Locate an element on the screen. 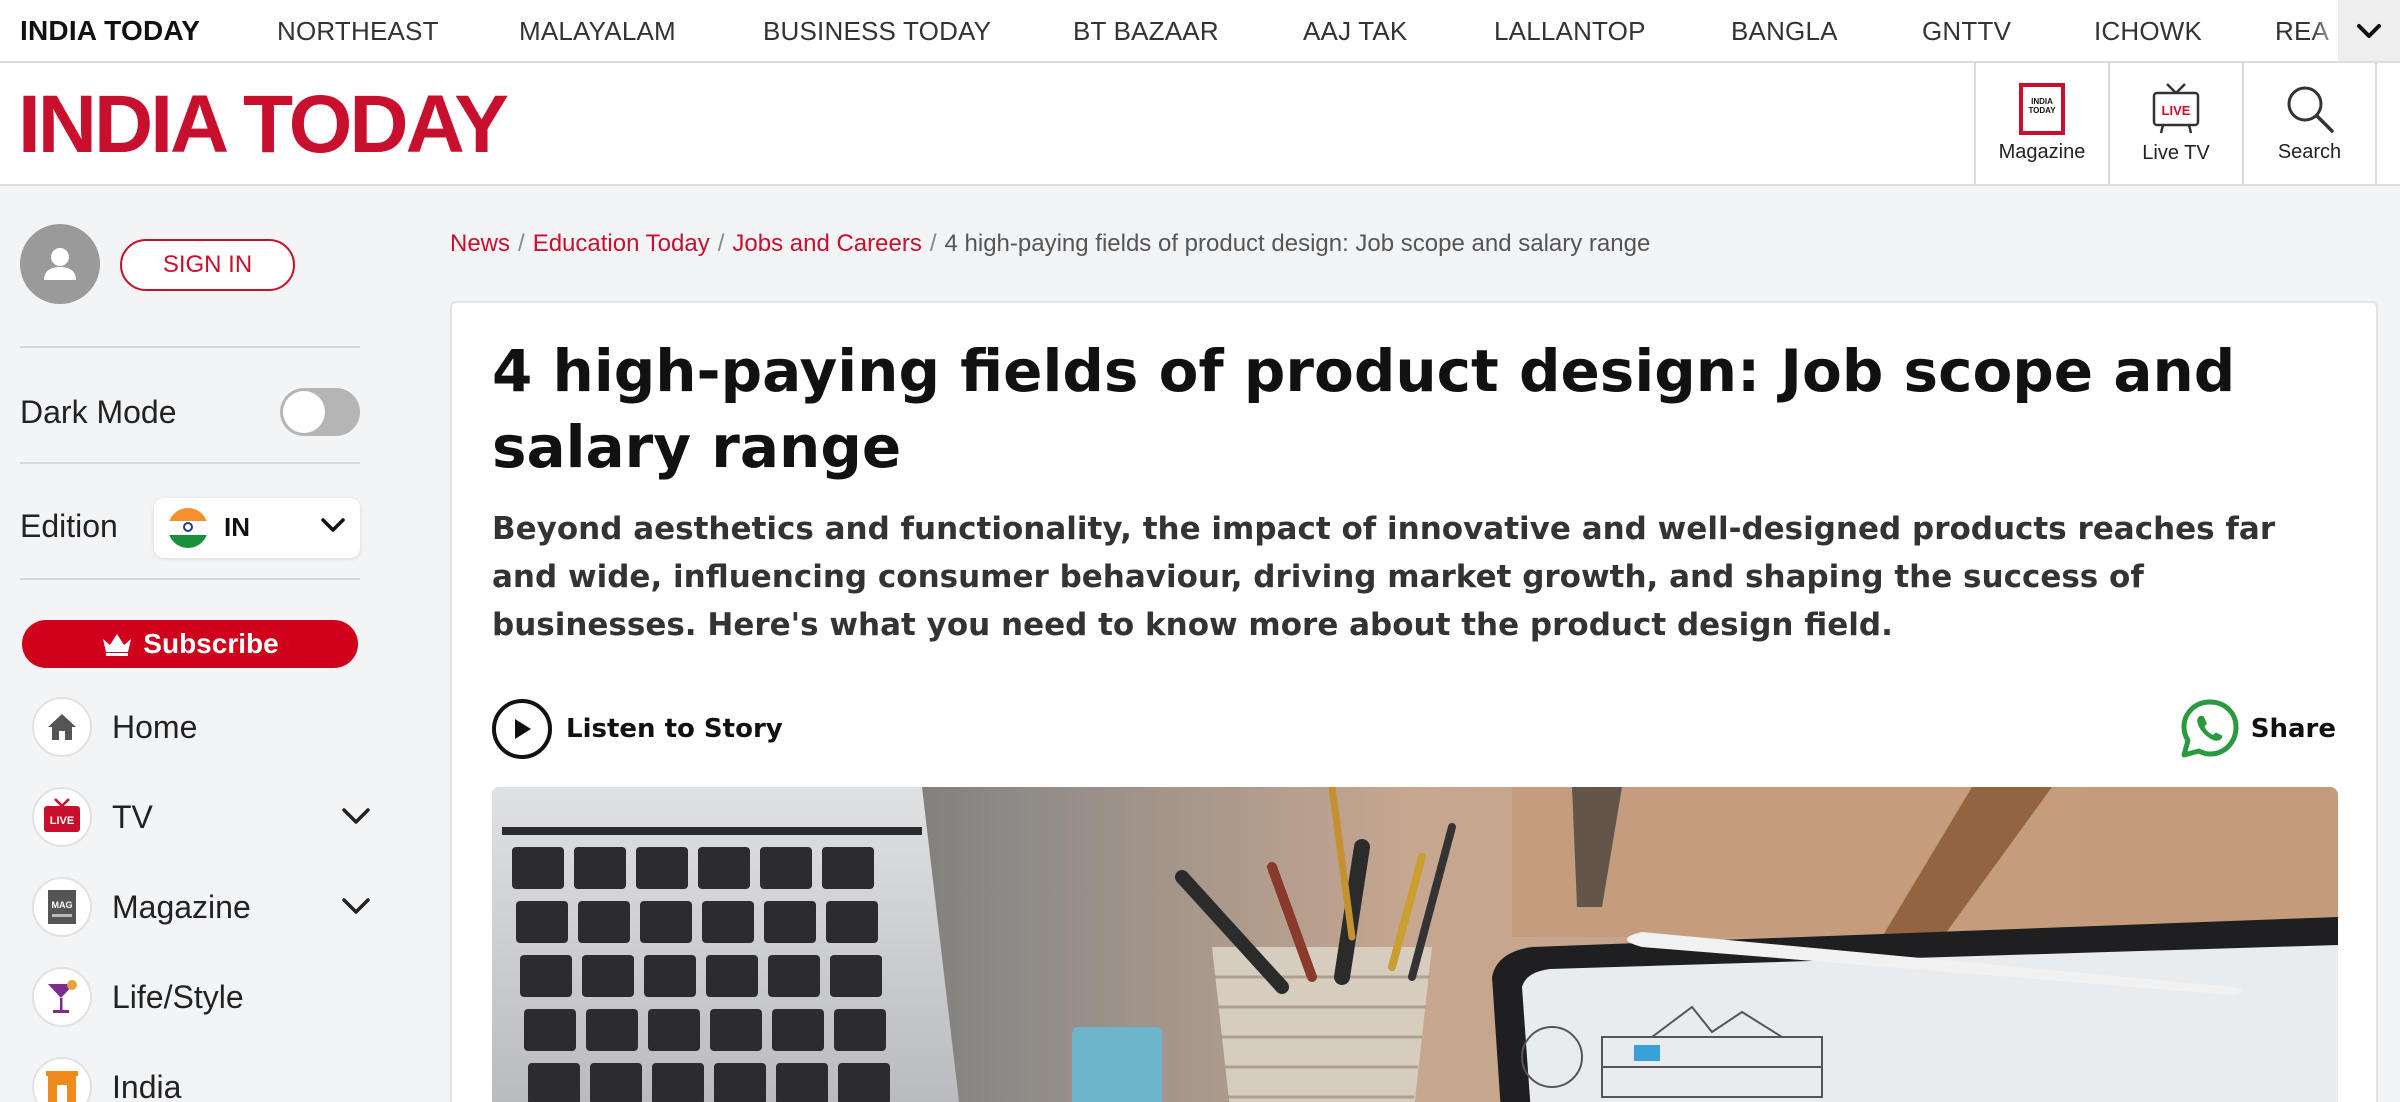 The width and height of the screenshot is (2400, 1102). magazine-button: INDIA TODAY Magazine is located at coordinates (2041, 123).